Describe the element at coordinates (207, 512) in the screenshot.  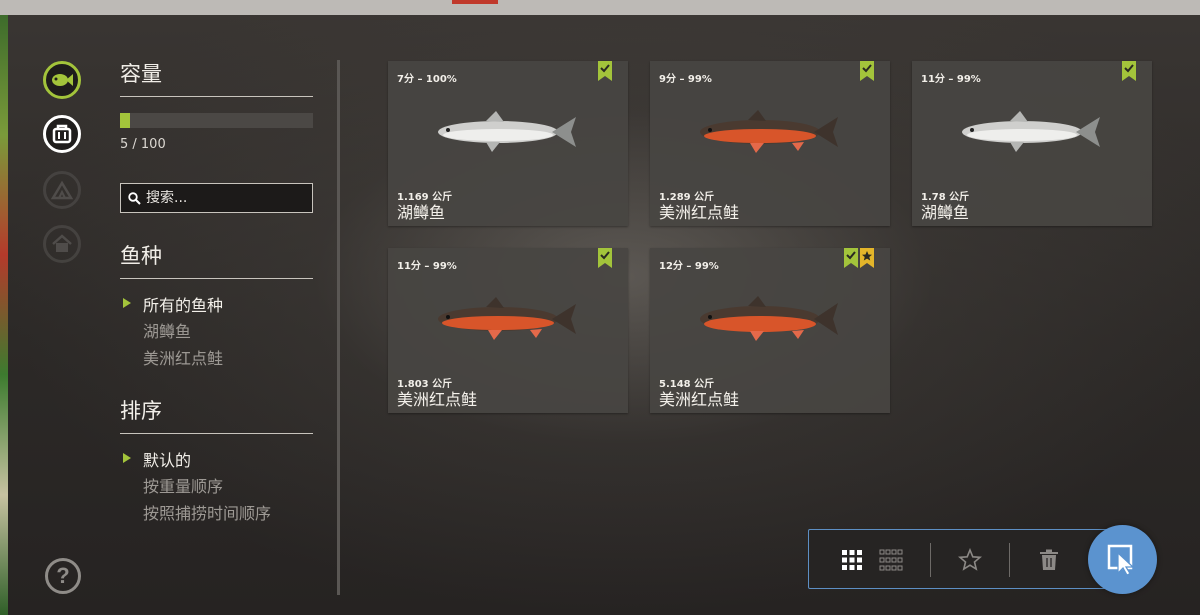
I see `sort-option-catch-time: 按照捕捞时间顺序` at that location.